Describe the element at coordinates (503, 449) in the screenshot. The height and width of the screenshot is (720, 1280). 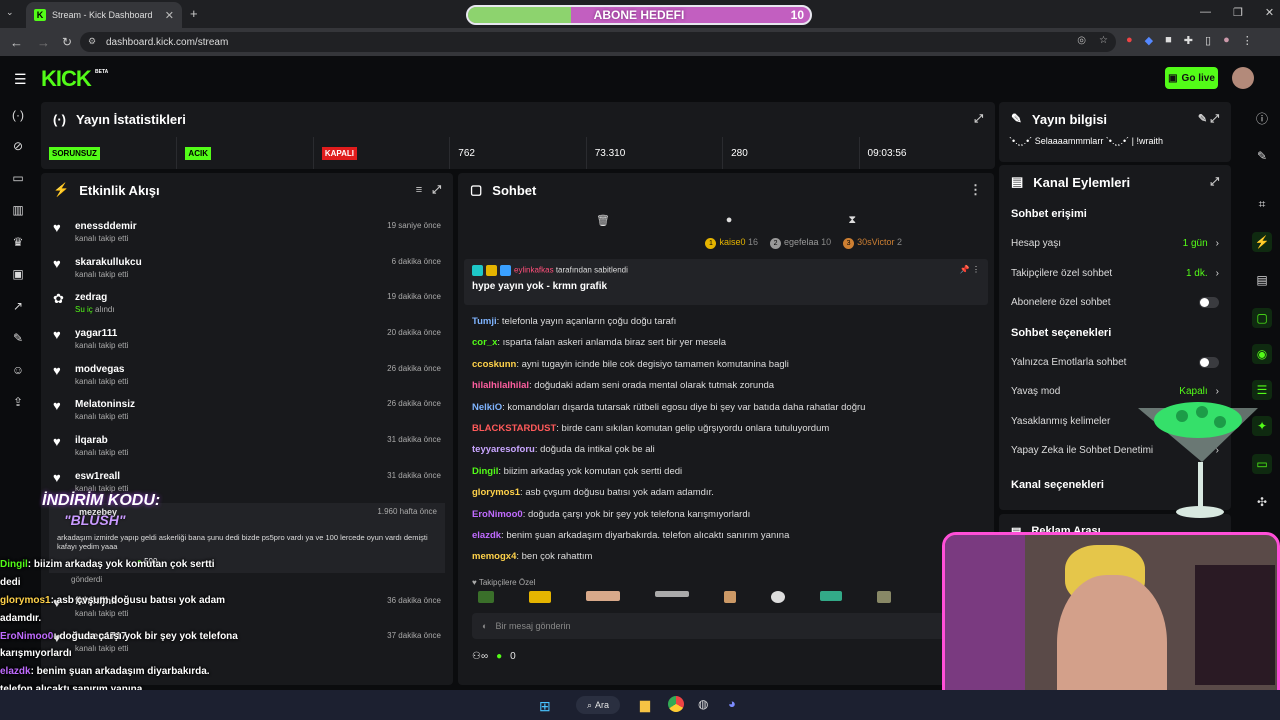
I see `chat-username: teyyaresoforu` at that location.